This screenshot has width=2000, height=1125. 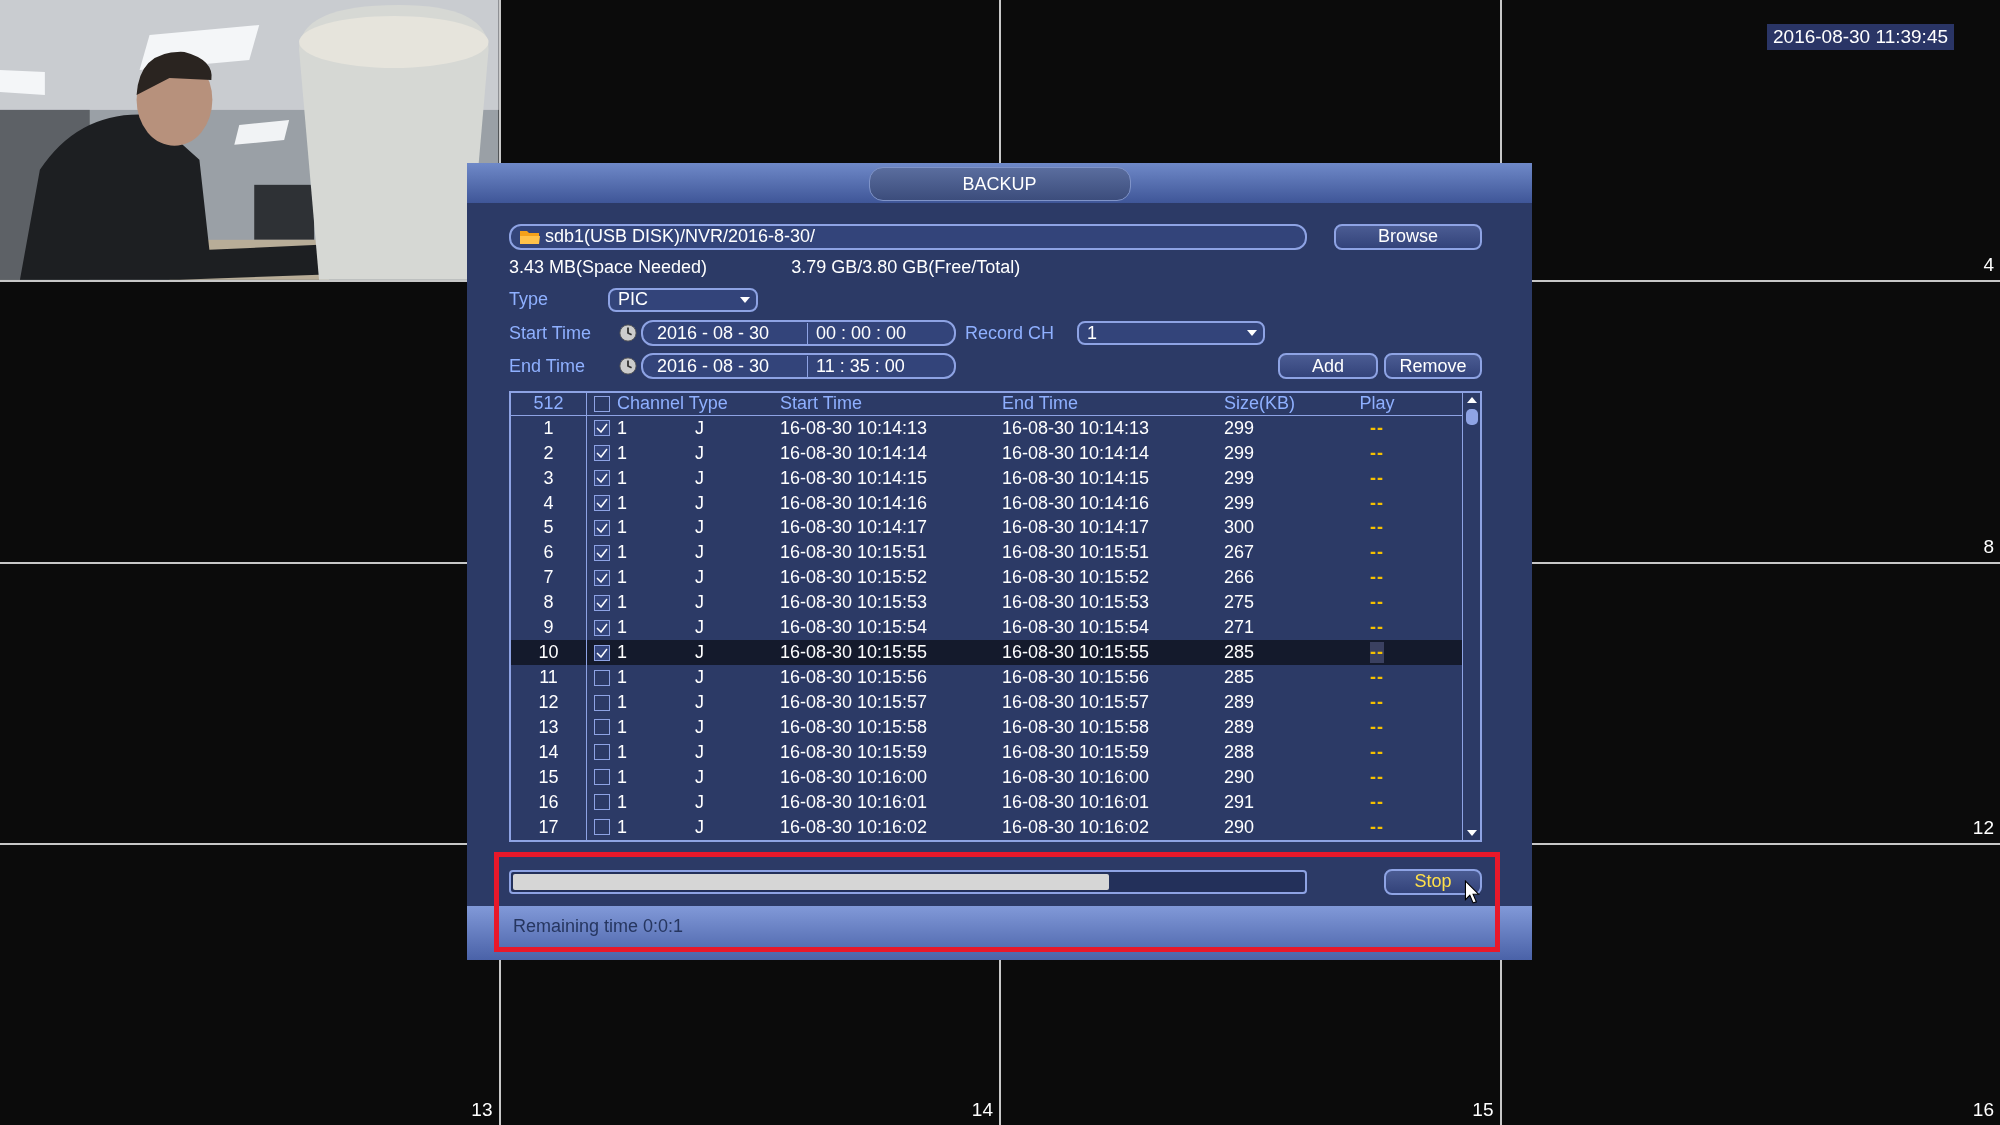 What do you see at coordinates (1471, 832) in the screenshot?
I see `scroll-down-icon` at bounding box center [1471, 832].